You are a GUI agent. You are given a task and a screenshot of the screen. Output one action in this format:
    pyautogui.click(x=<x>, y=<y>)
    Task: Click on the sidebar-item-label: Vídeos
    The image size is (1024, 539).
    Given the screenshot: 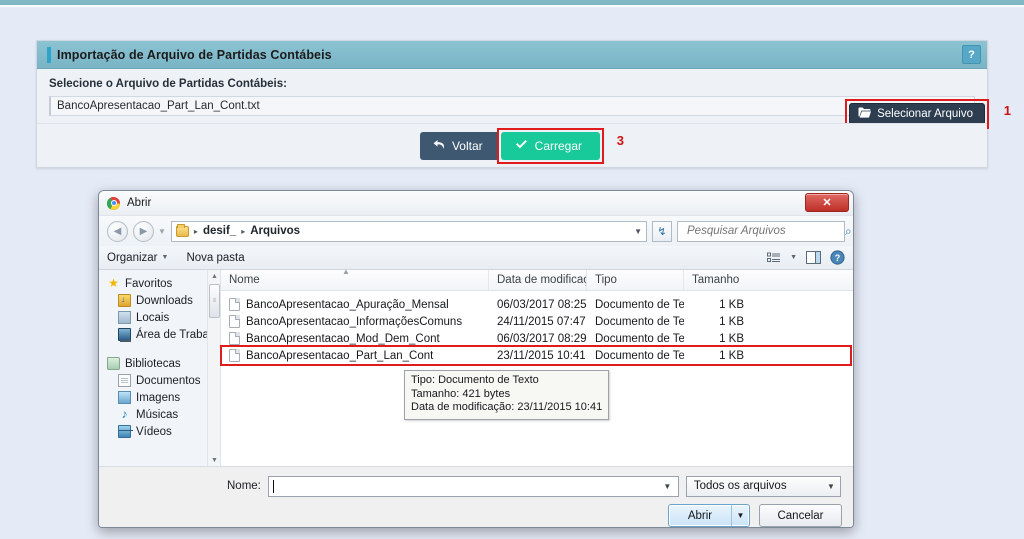 What is the action you would take?
    pyautogui.click(x=154, y=431)
    